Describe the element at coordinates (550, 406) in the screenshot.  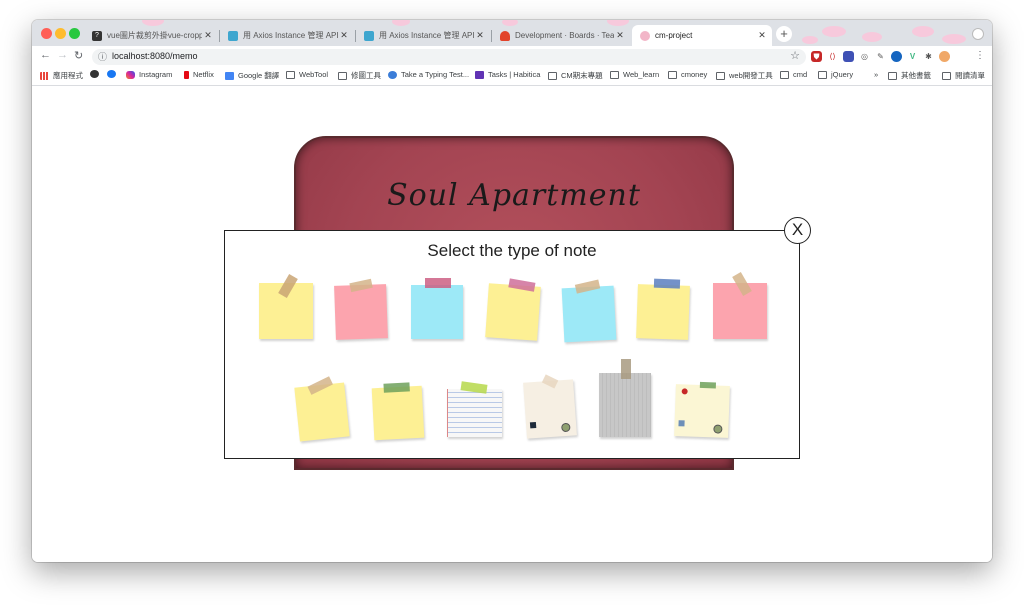
I see `note-cream-paper` at that location.